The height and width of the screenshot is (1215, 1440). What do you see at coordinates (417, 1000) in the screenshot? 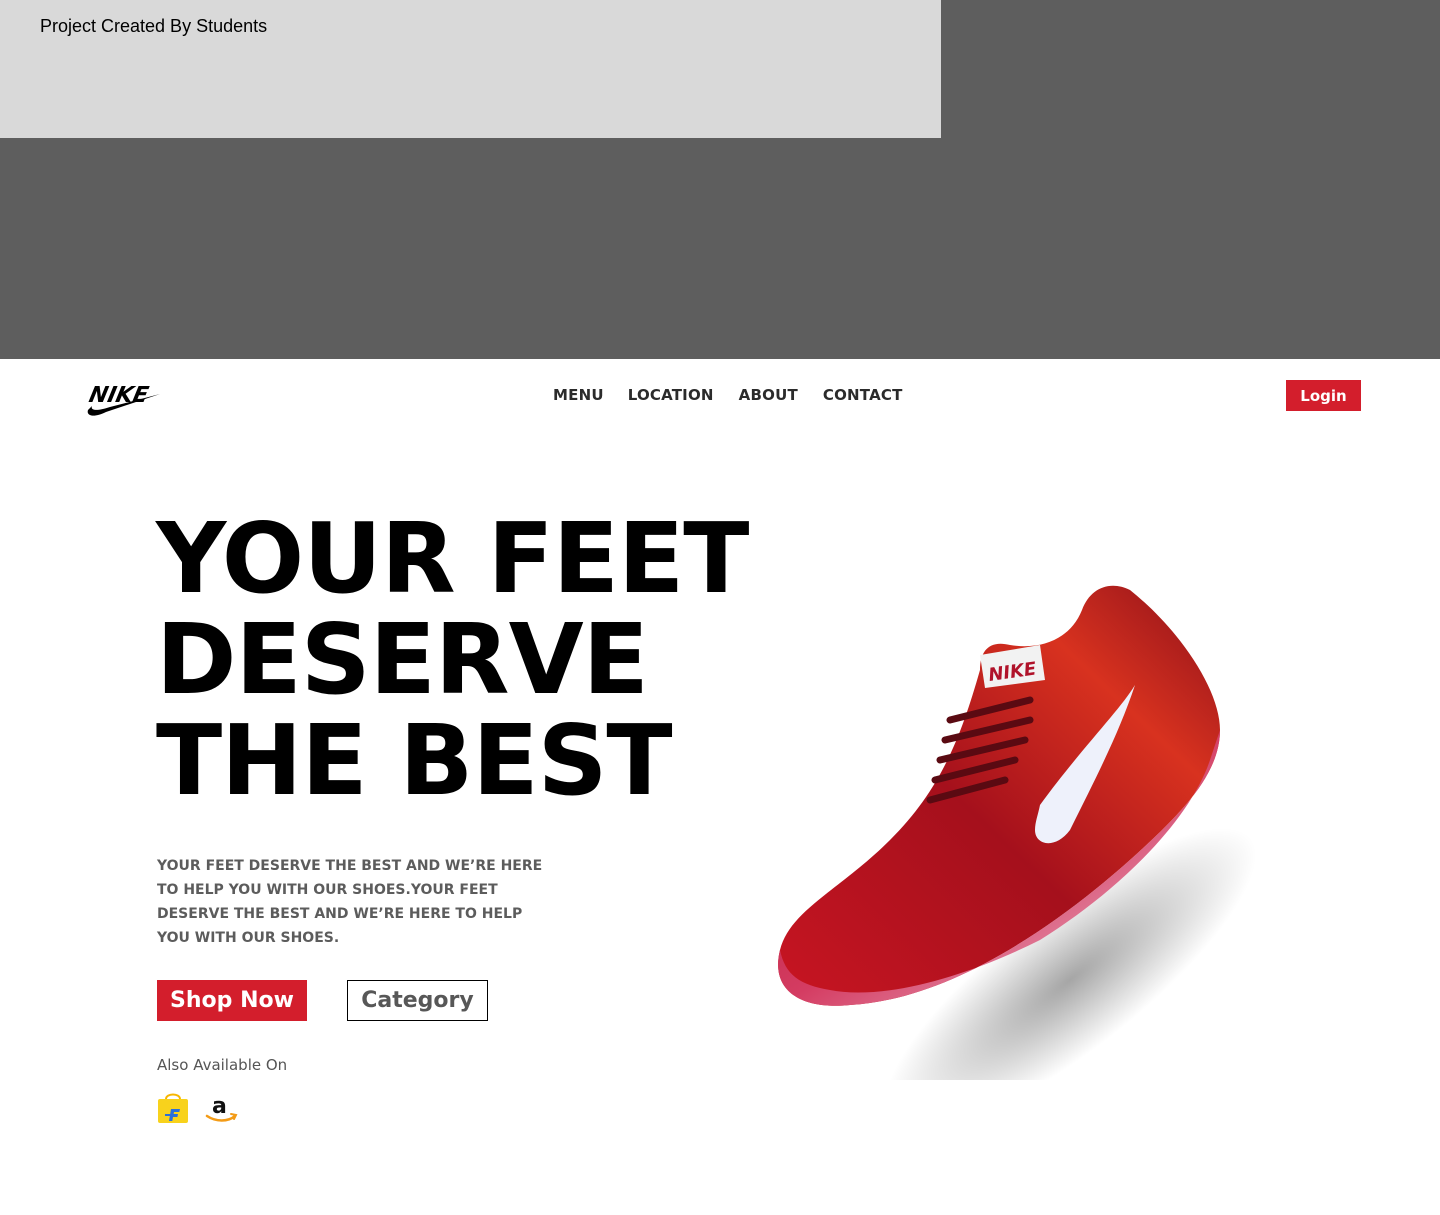
I see `category-button: Category` at bounding box center [417, 1000].